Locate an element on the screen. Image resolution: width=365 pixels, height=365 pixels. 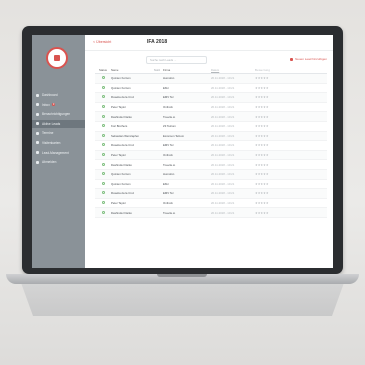
sidebar-item-2: Benachrichtigungen is located at coordinates (58, 114).